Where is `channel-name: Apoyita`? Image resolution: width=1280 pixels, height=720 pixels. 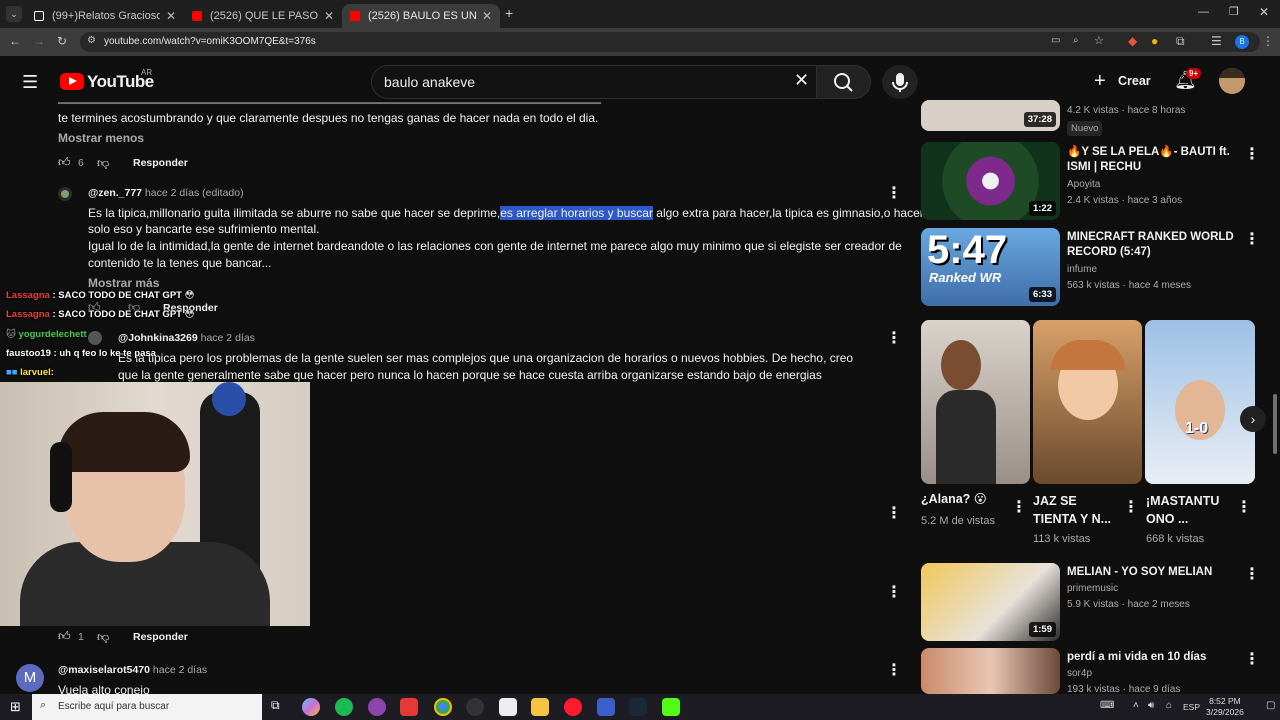
channel-name: Apoyita is located at coordinates (1083, 185).